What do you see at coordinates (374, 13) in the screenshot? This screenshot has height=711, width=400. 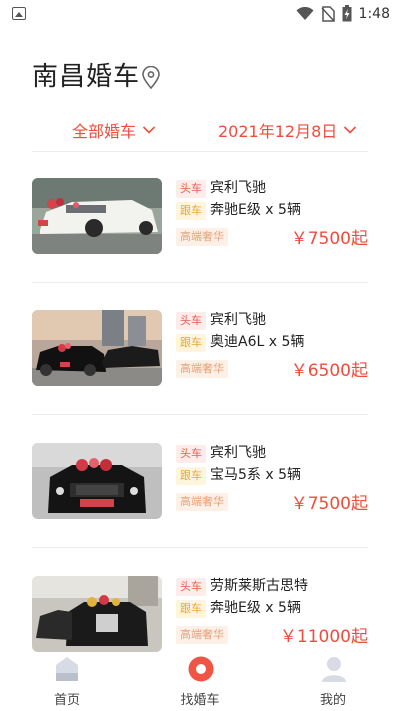 I see `status-time: 1:48` at bounding box center [374, 13].